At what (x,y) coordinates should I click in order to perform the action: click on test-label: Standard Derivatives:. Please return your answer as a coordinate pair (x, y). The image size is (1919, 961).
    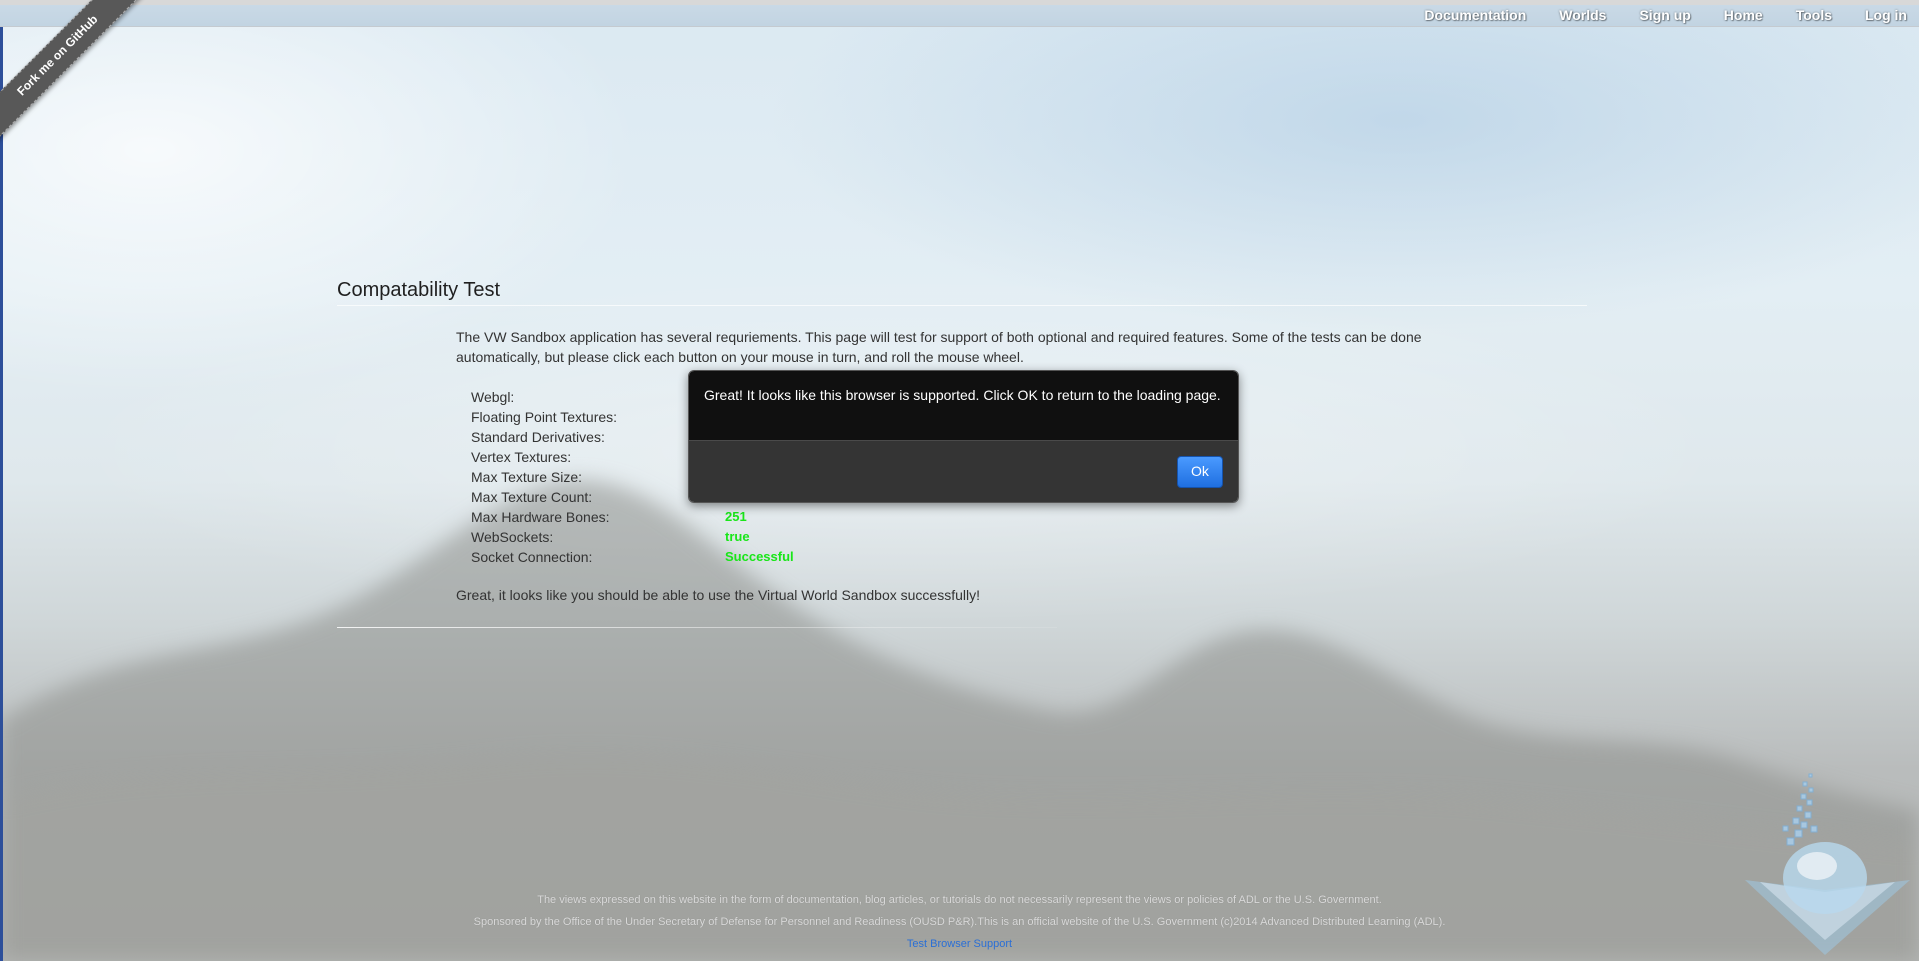
    Looking at the image, I should click on (538, 437).